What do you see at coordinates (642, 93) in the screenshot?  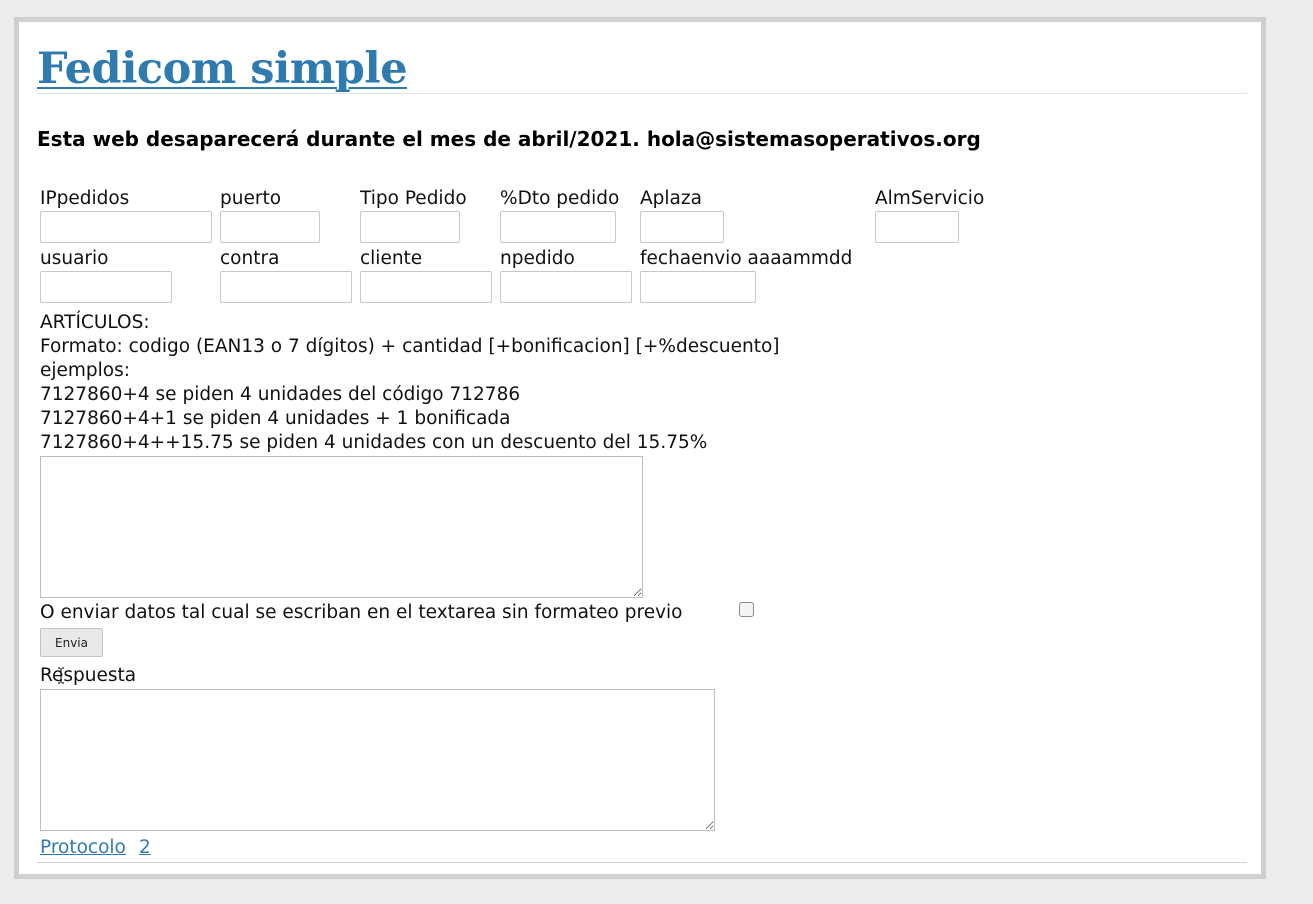 I see `header-divider` at bounding box center [642, 93].